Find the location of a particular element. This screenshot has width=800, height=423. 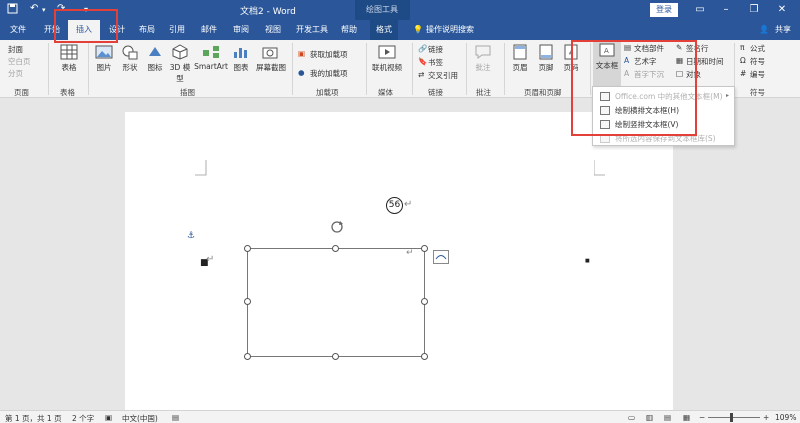

icons-button: 图标 is located at coordinates (155, 58).